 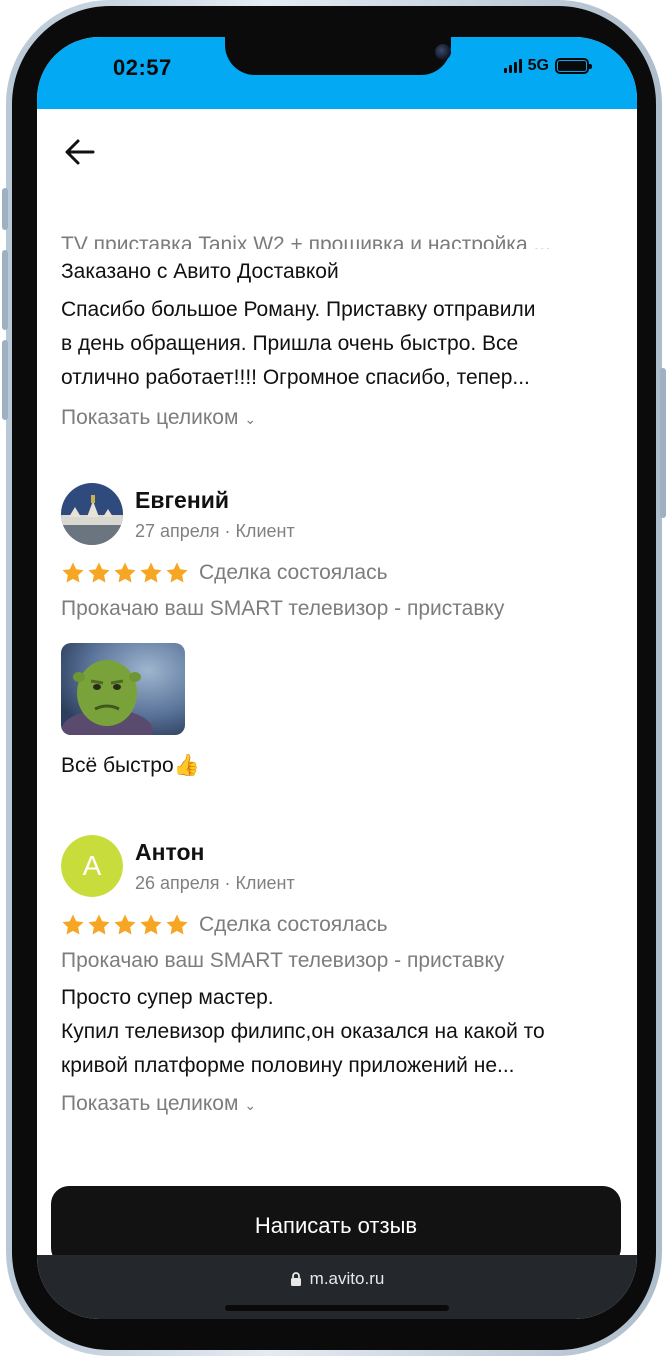 What do you see at coordinates (5, 380) in the screenshot?
I see `volume-down-button` at bounding box center [5, 380].